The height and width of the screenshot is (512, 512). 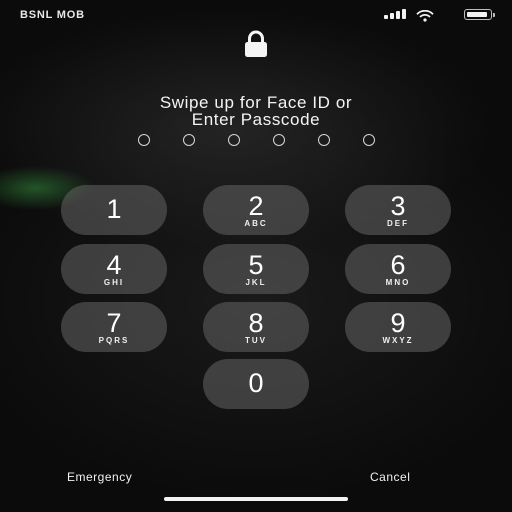 I want to click on key-9: 9 WXYZ, so click(x=398, y=327).